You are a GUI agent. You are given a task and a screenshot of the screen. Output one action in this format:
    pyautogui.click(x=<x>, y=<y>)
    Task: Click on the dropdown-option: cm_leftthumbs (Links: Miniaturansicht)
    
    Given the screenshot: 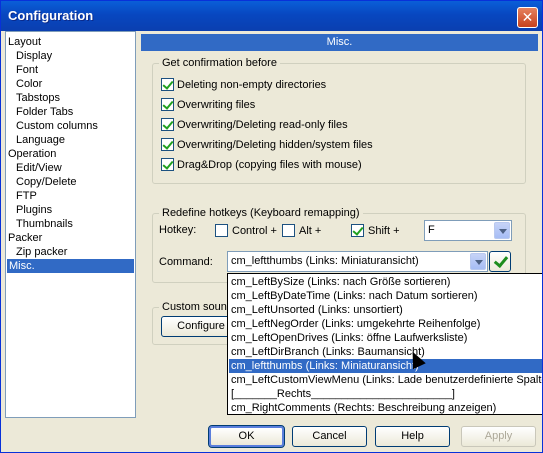 What is the action you would take?
    pyautogui.click(x=385, y=366)
    